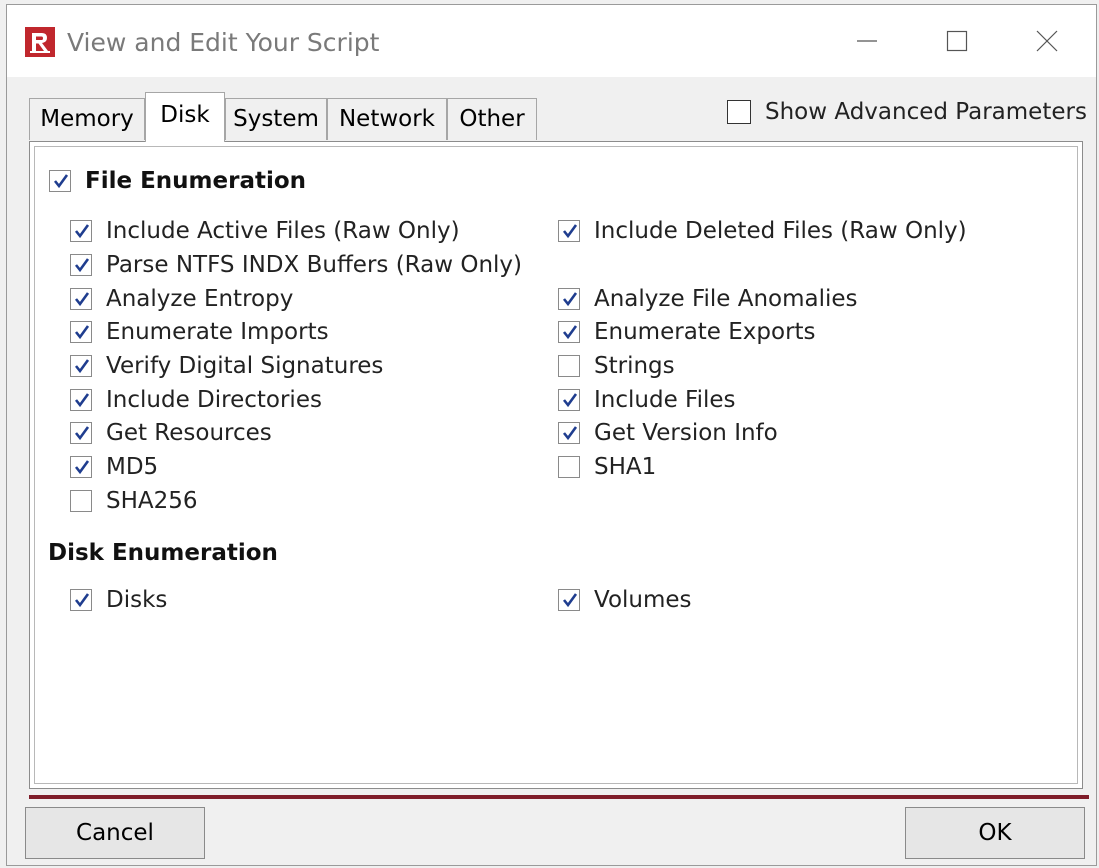 Image resolution: width=1099 pixels, height=868 pixels. I want to click on tab-memory: Memory, so click(87, 119).